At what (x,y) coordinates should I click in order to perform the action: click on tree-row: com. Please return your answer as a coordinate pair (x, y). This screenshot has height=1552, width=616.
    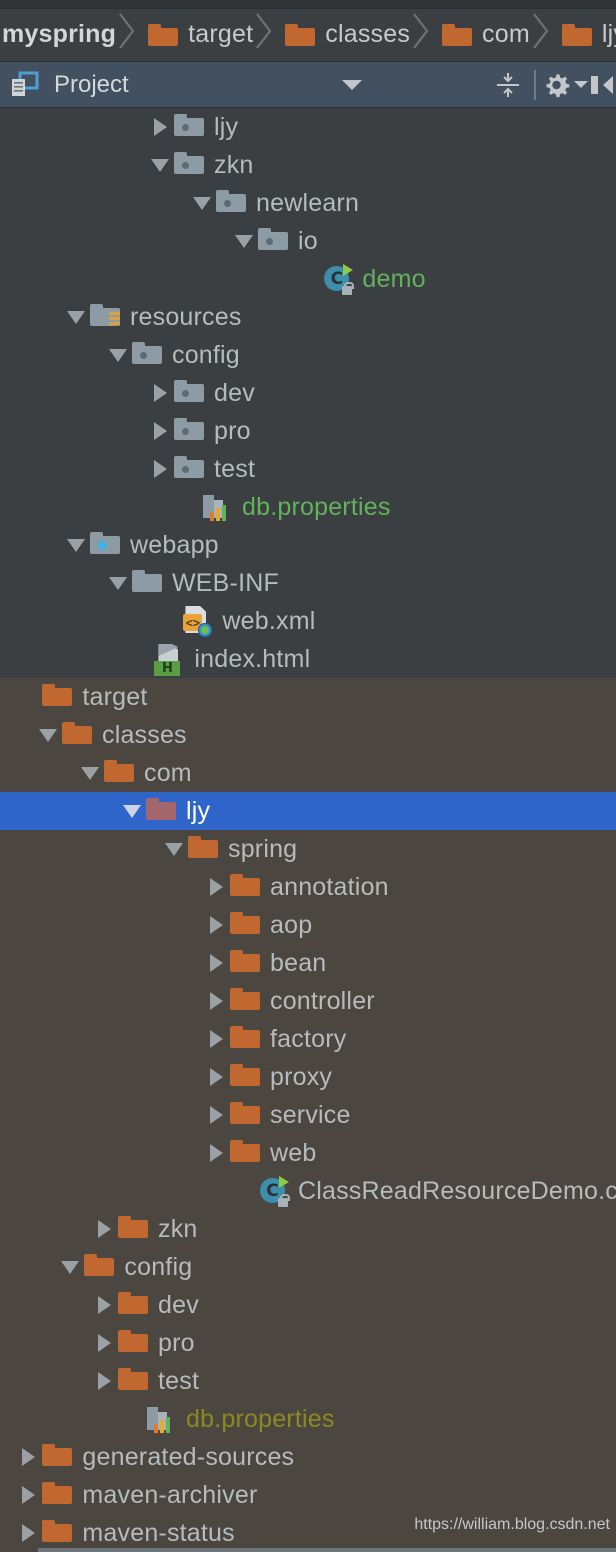
    Looking at the image, I should click on (308, 773).